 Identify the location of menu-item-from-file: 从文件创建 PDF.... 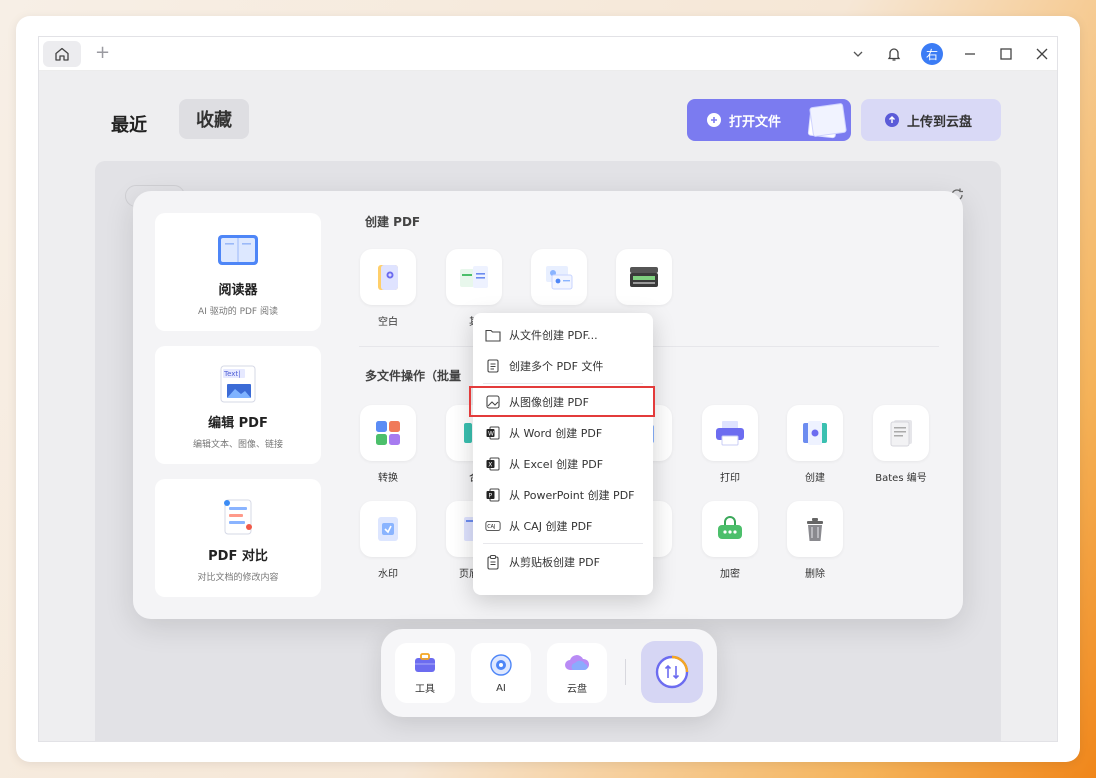
(563, 334).